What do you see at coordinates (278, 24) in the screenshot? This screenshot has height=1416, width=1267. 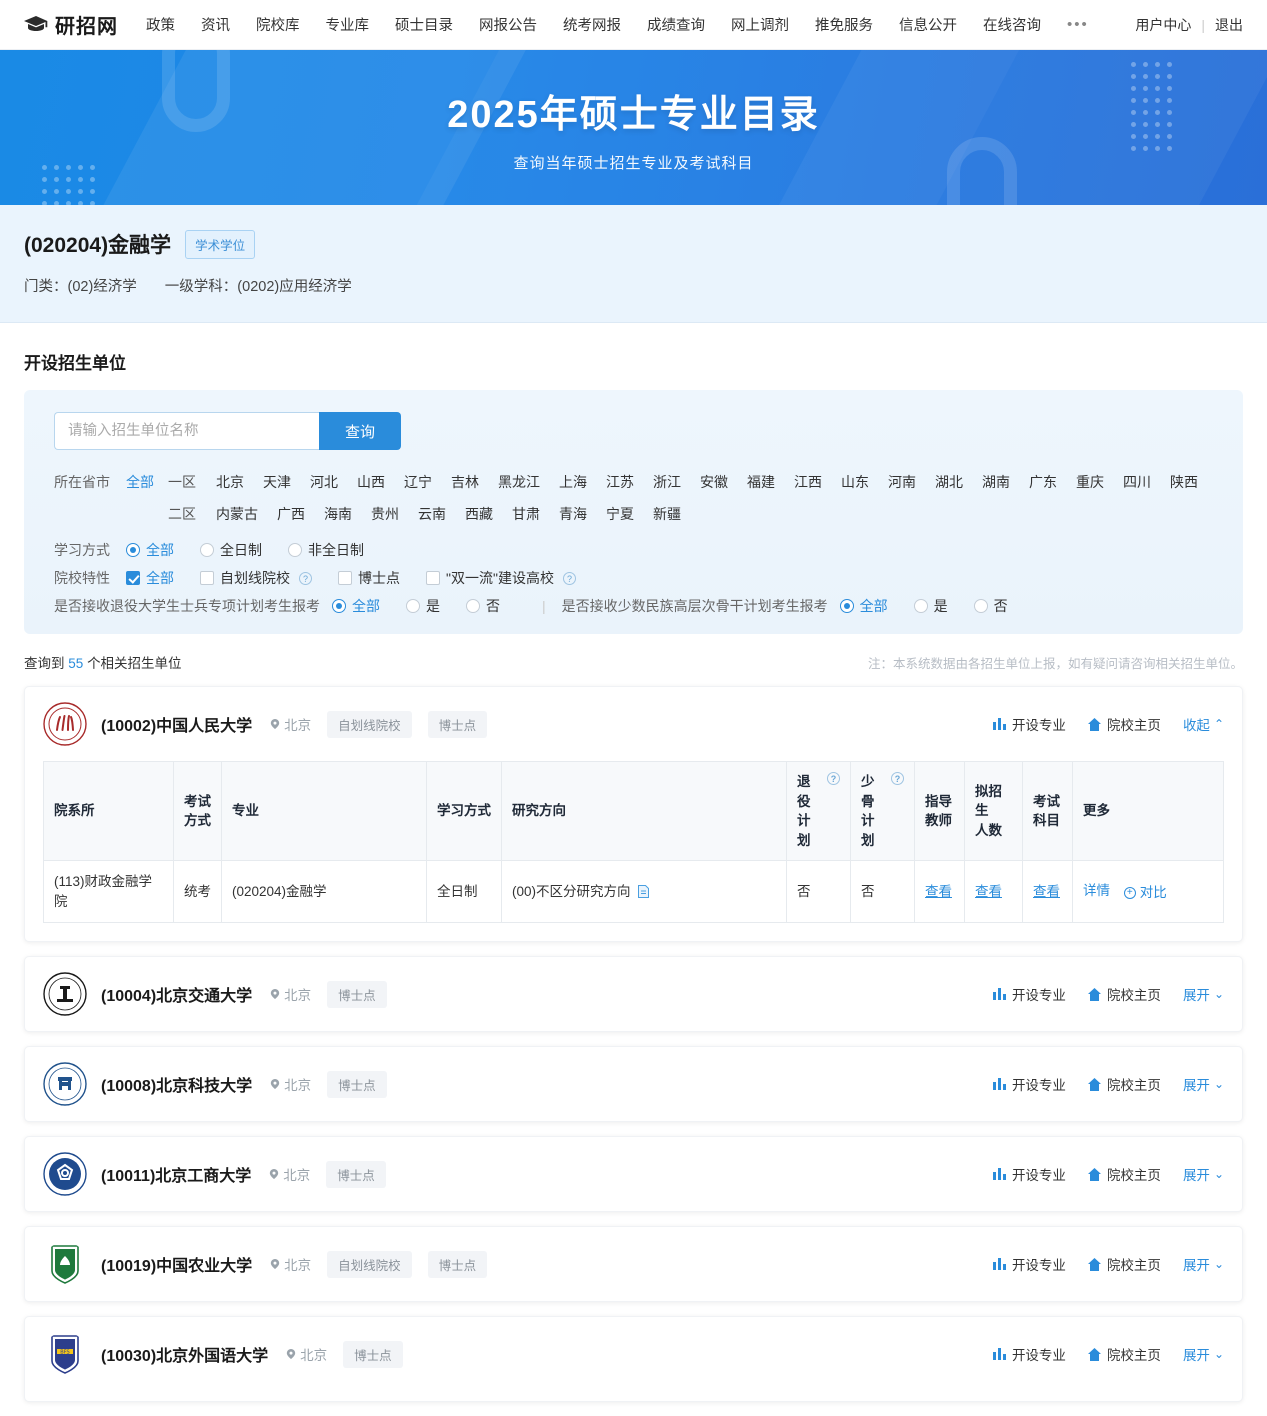 I see `nav-item-2: 院校库` at bounding box center [278, 24].